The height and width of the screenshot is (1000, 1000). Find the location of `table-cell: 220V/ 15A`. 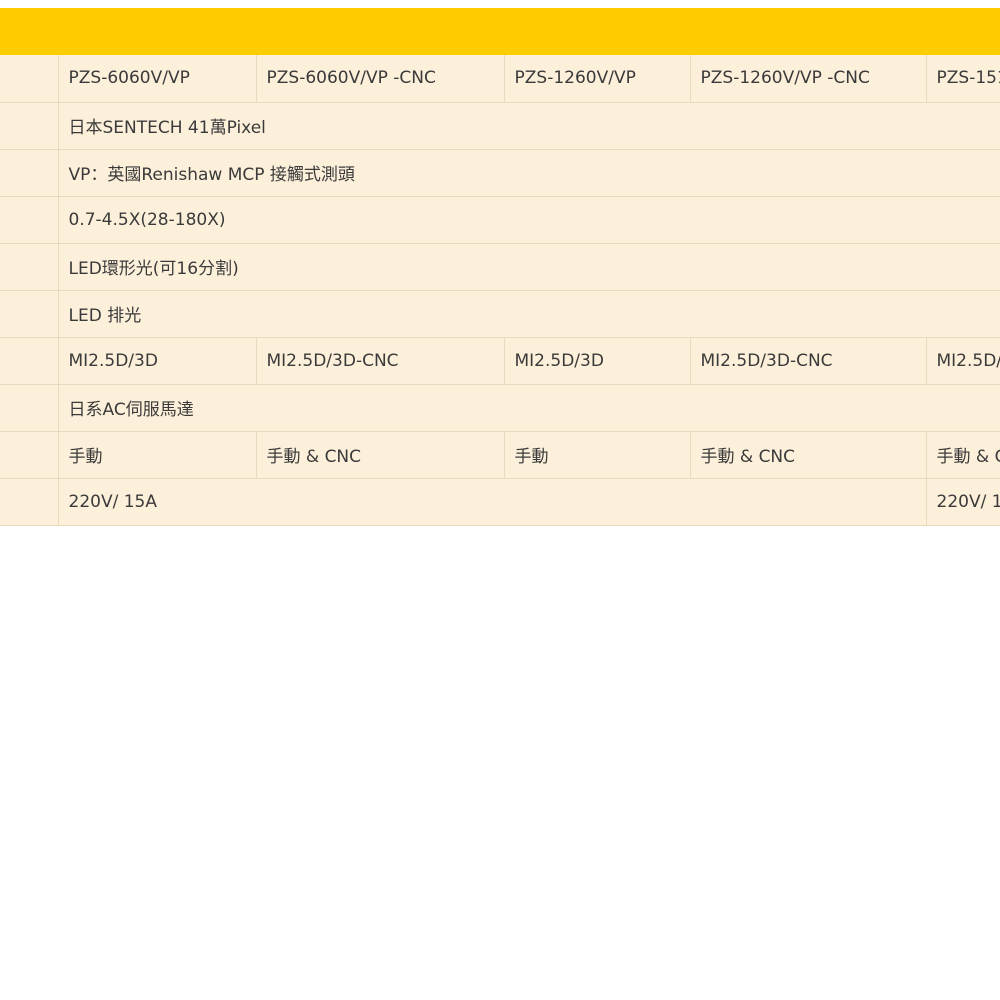

table-cell: 220V/ 15A is located at coordinates (492, 502).